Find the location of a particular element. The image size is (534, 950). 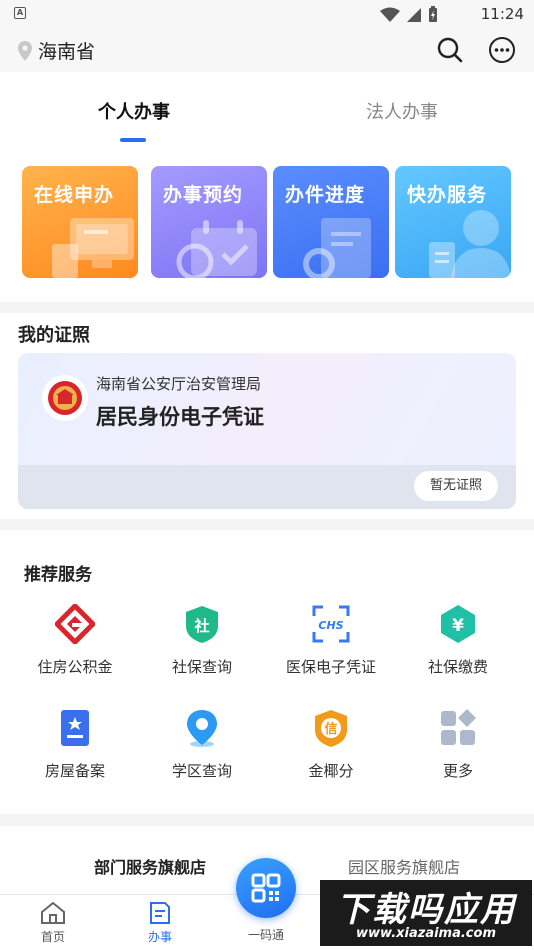

service-social-security-query: 社 社保查询 is located at coordinates (202, 640).